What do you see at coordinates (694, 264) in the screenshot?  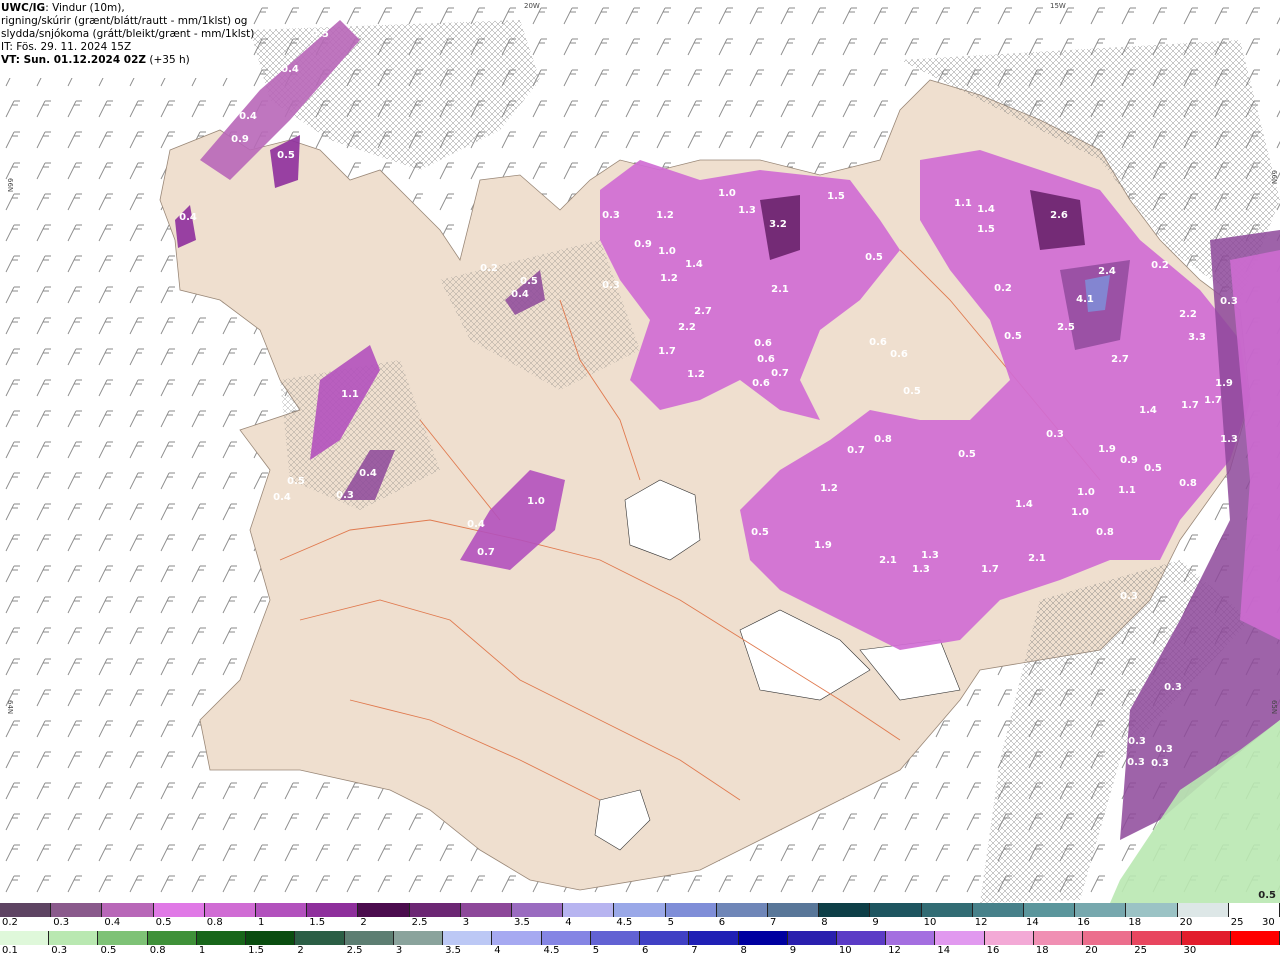 I see `precip-value-label: 1.4` at bounding box center [694, 264].